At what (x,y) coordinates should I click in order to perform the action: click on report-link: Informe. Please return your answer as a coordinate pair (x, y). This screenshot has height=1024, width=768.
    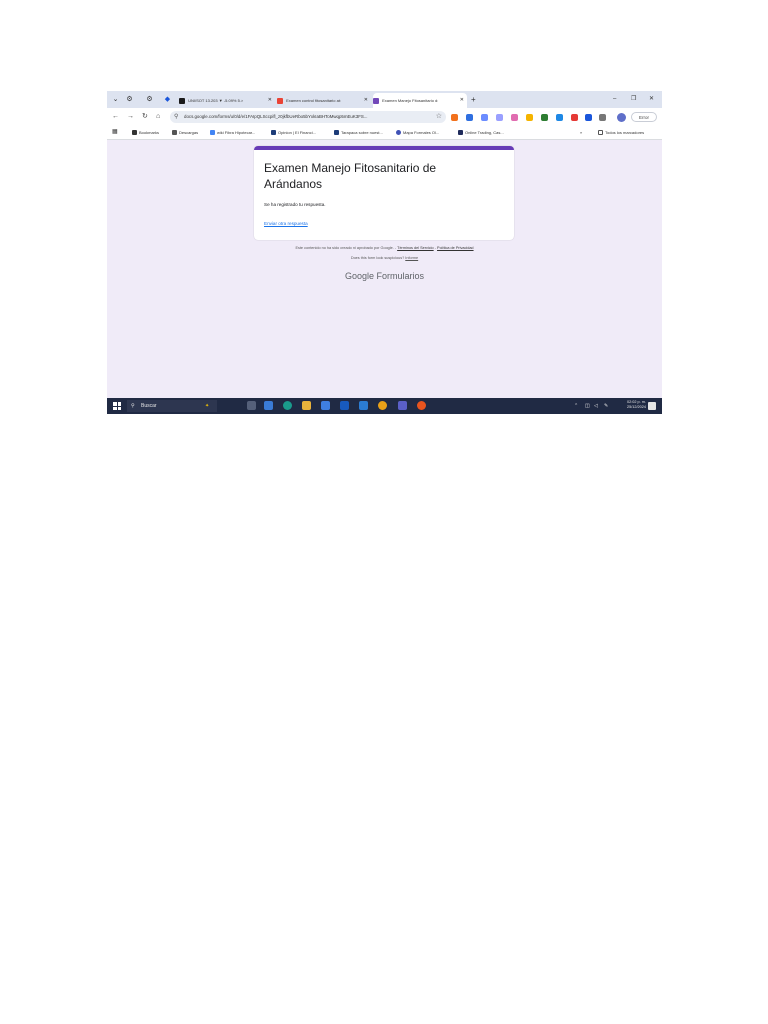
    Looking at the image, I should click on (411, 258).